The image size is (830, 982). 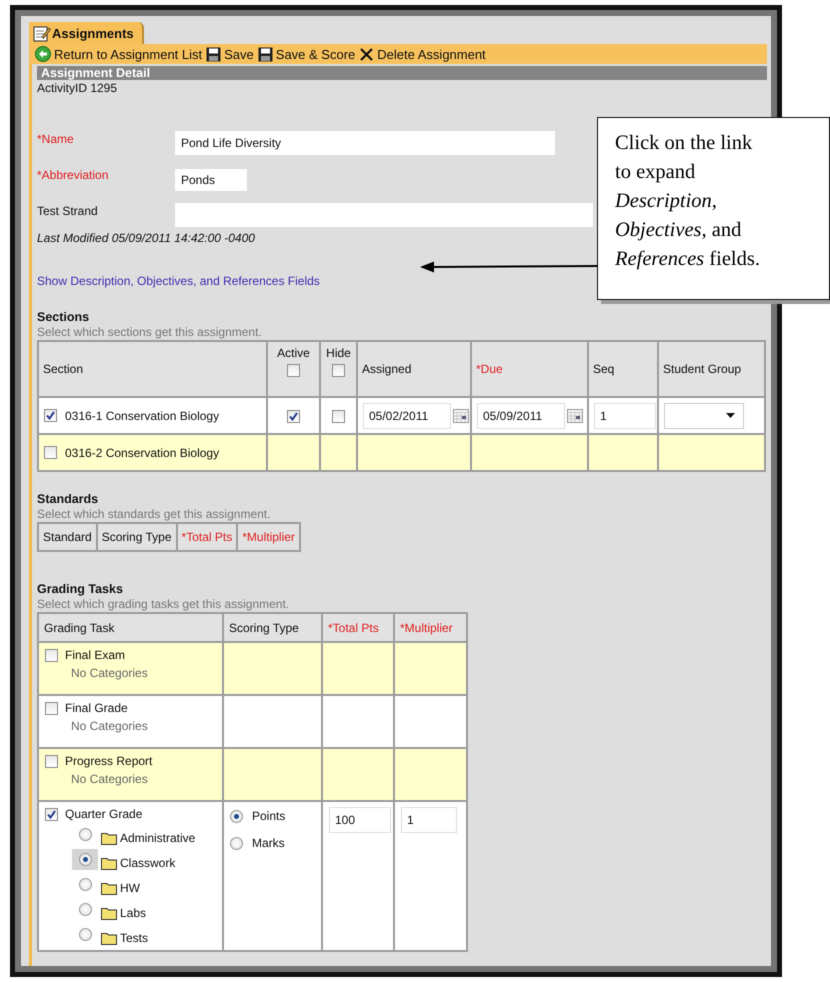 What do you see at coordinates (68, 499) in the screenshot?
I see `section-title: Standards` at bounding box center [68, 499].